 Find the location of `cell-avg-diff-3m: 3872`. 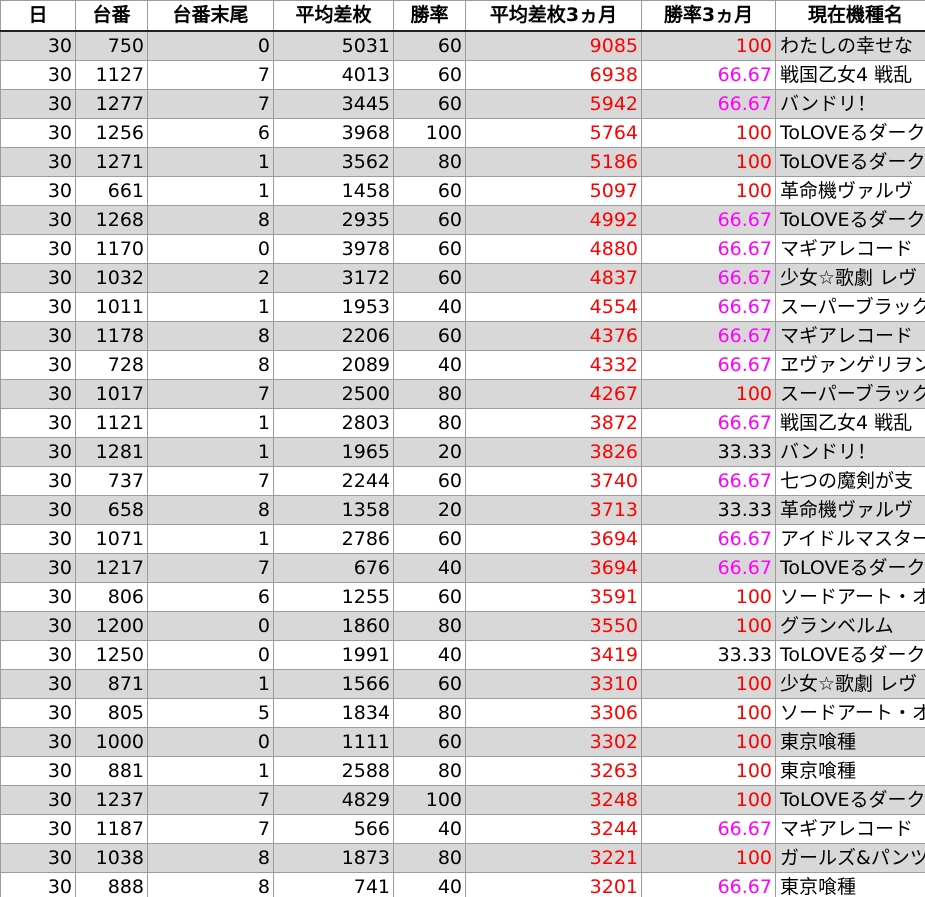

cell-avg-diff-3m: 3872 is located at coordinates (553, 423).